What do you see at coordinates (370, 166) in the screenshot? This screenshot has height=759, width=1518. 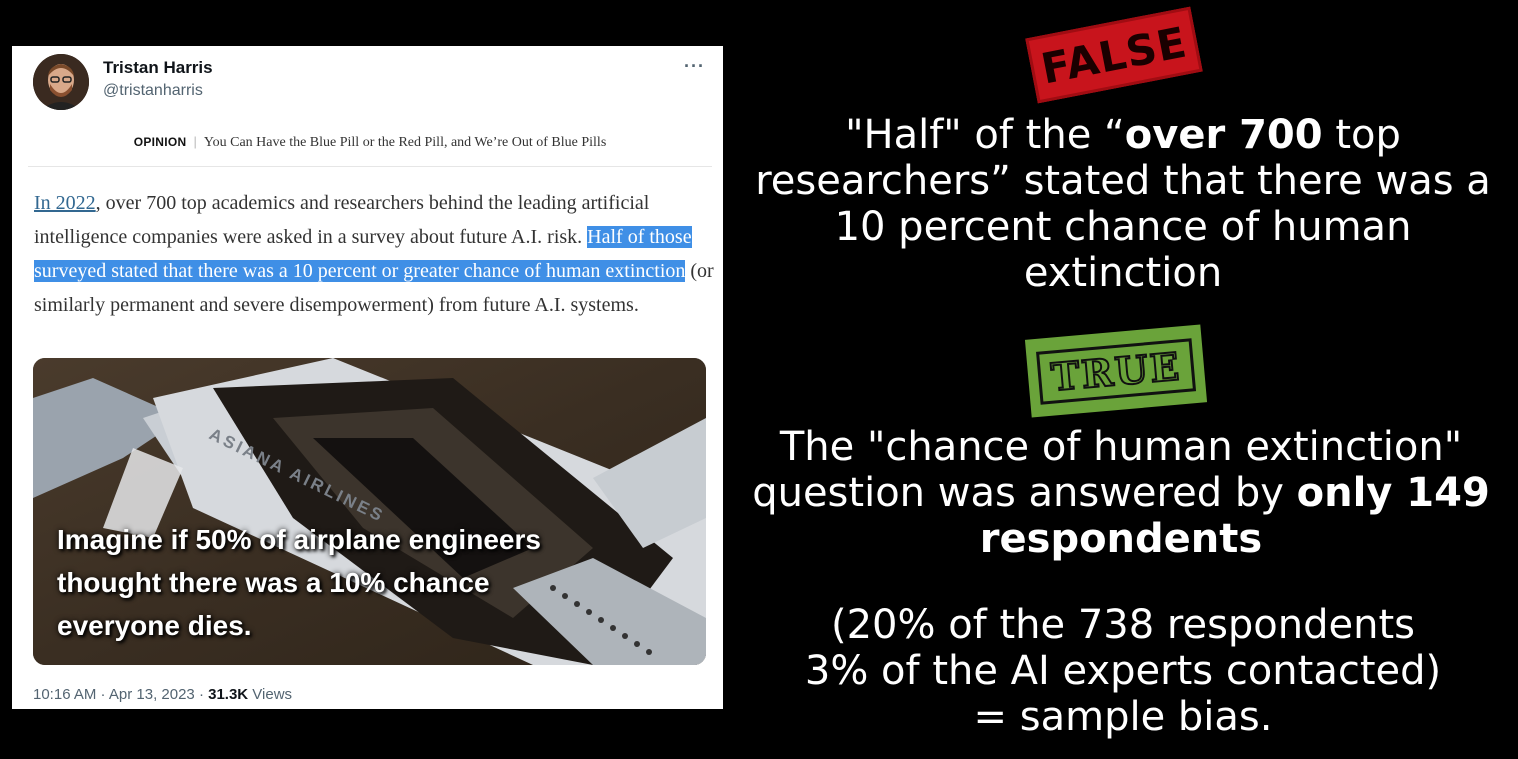 I see `divider` at bounding box center [370, 166].